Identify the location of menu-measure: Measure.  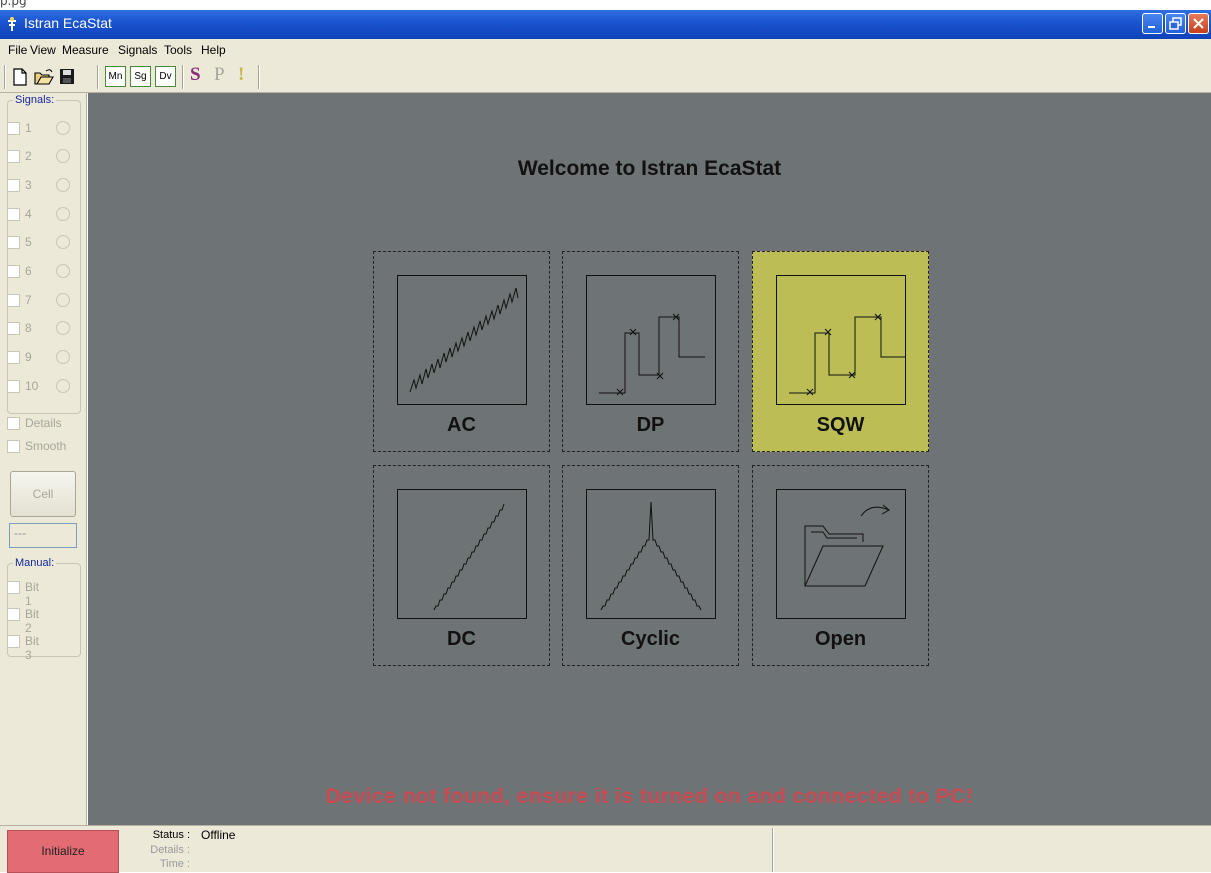
(85, 50).